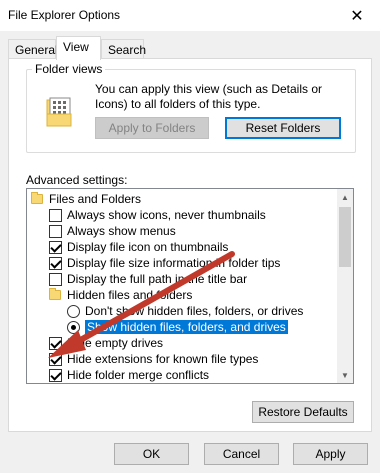  What do you see at coordinates (77, 180) in the screenshot?
I see `advanced-settings-label: Advanced settings:` at bounding box center [77, 180].